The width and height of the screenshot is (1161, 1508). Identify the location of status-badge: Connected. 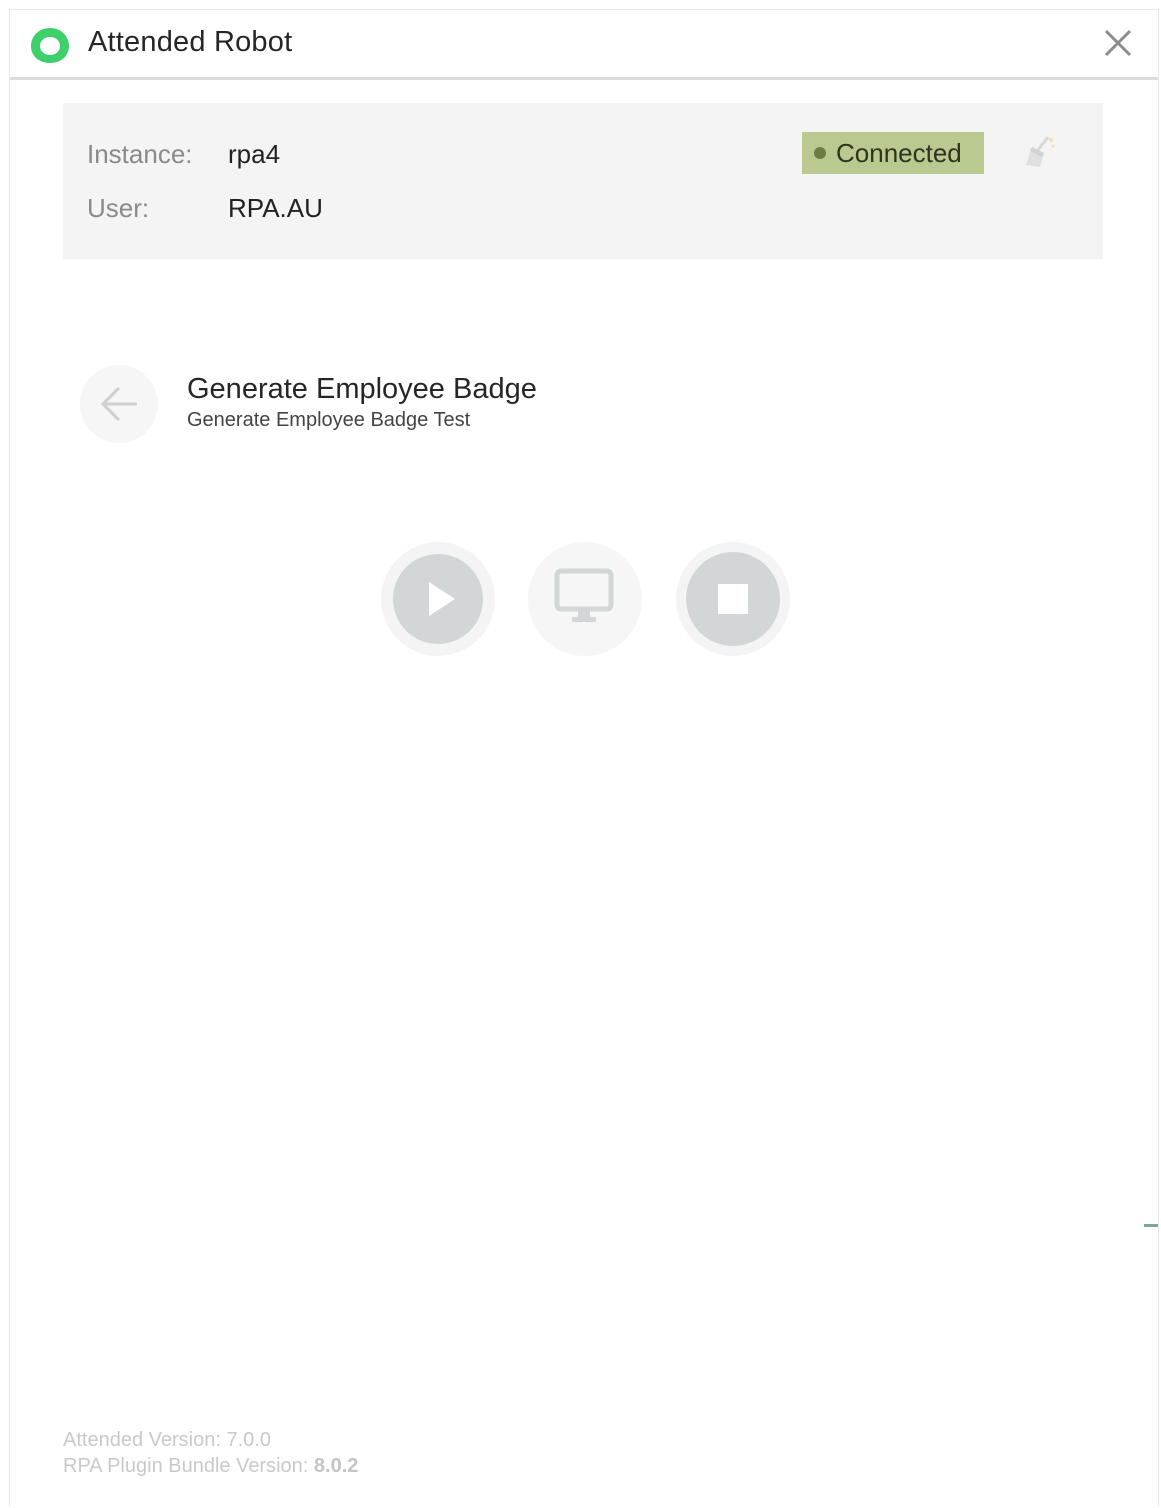
(893, 153).